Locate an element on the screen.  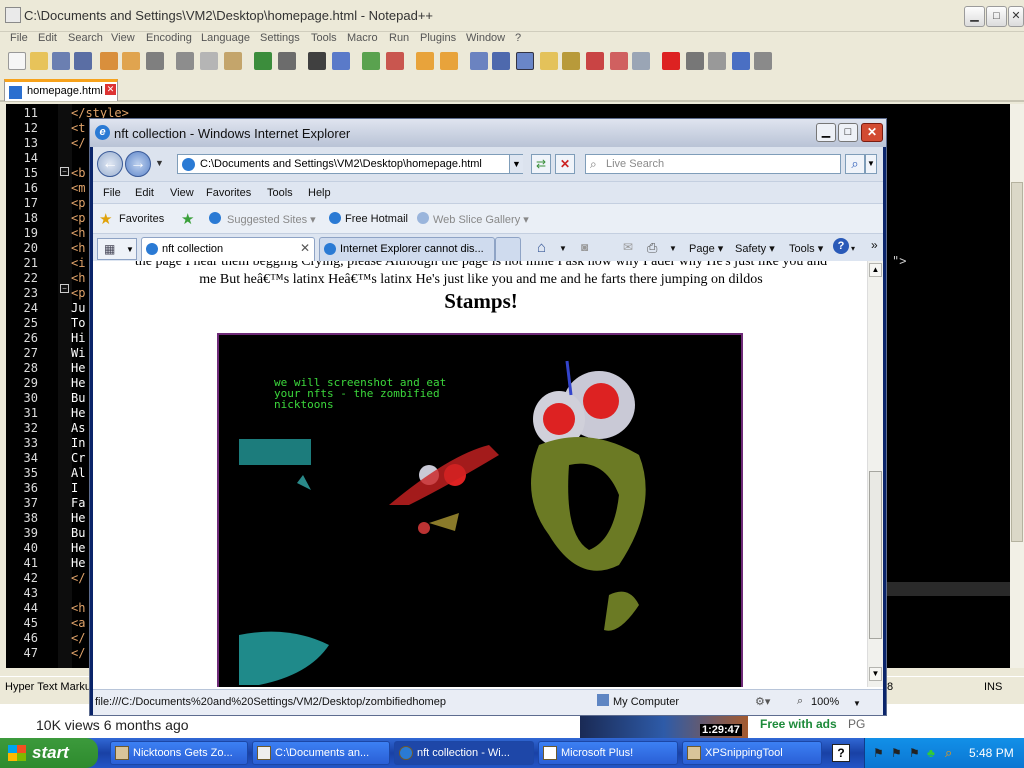
fold-margin: − − is located at coordinates (65, 386).